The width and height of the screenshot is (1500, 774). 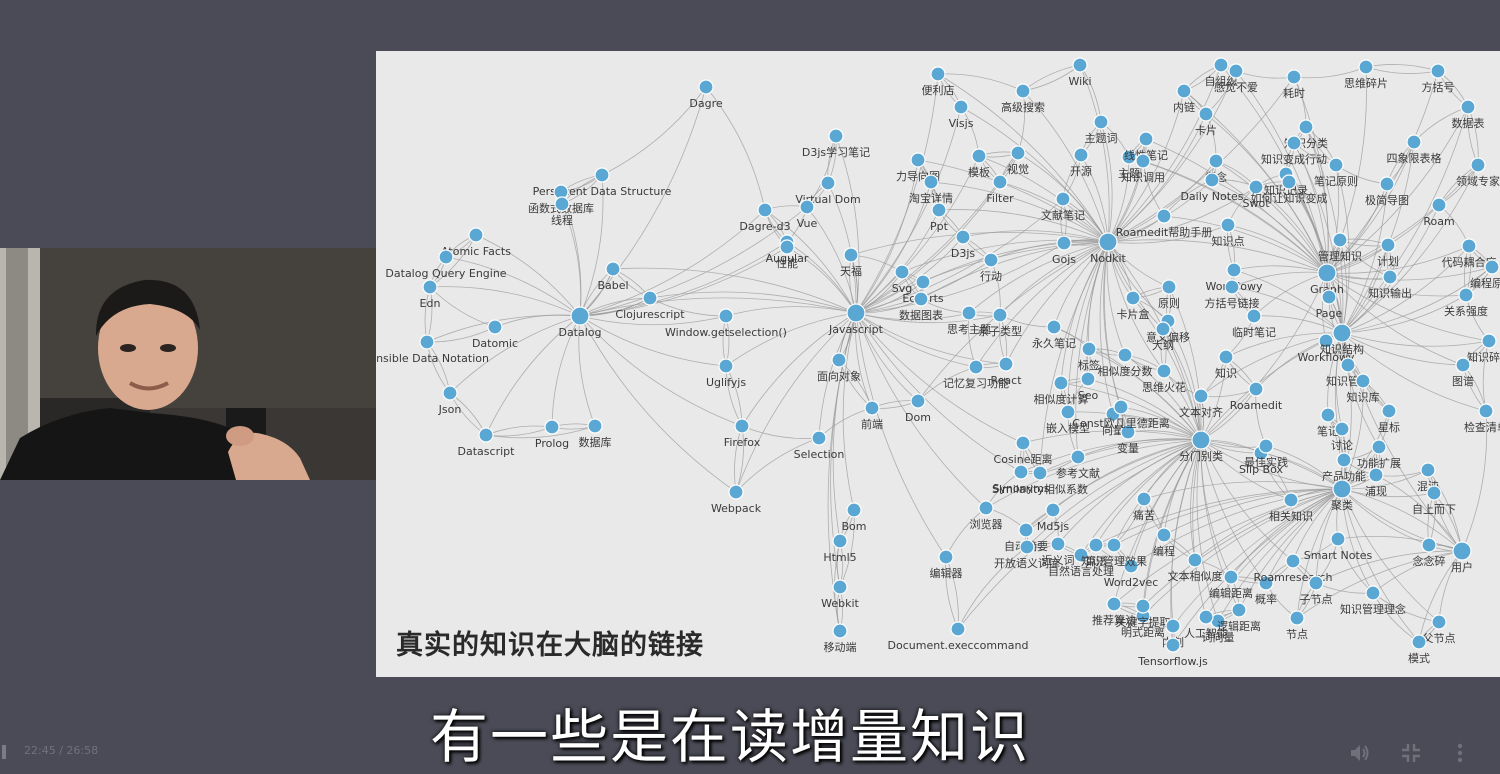 I want to click on graph-node-label: Nodkit, so click(x=1108, y=258).